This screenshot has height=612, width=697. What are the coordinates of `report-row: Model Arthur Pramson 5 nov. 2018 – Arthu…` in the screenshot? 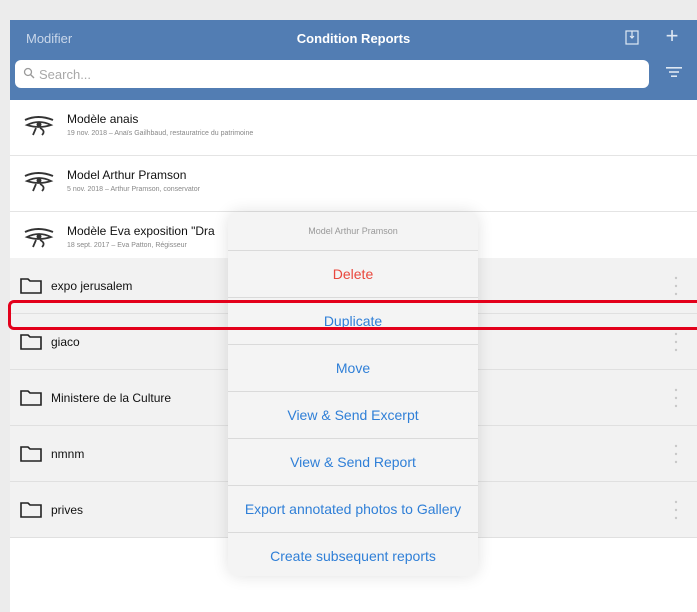 It's located at (353, 184).